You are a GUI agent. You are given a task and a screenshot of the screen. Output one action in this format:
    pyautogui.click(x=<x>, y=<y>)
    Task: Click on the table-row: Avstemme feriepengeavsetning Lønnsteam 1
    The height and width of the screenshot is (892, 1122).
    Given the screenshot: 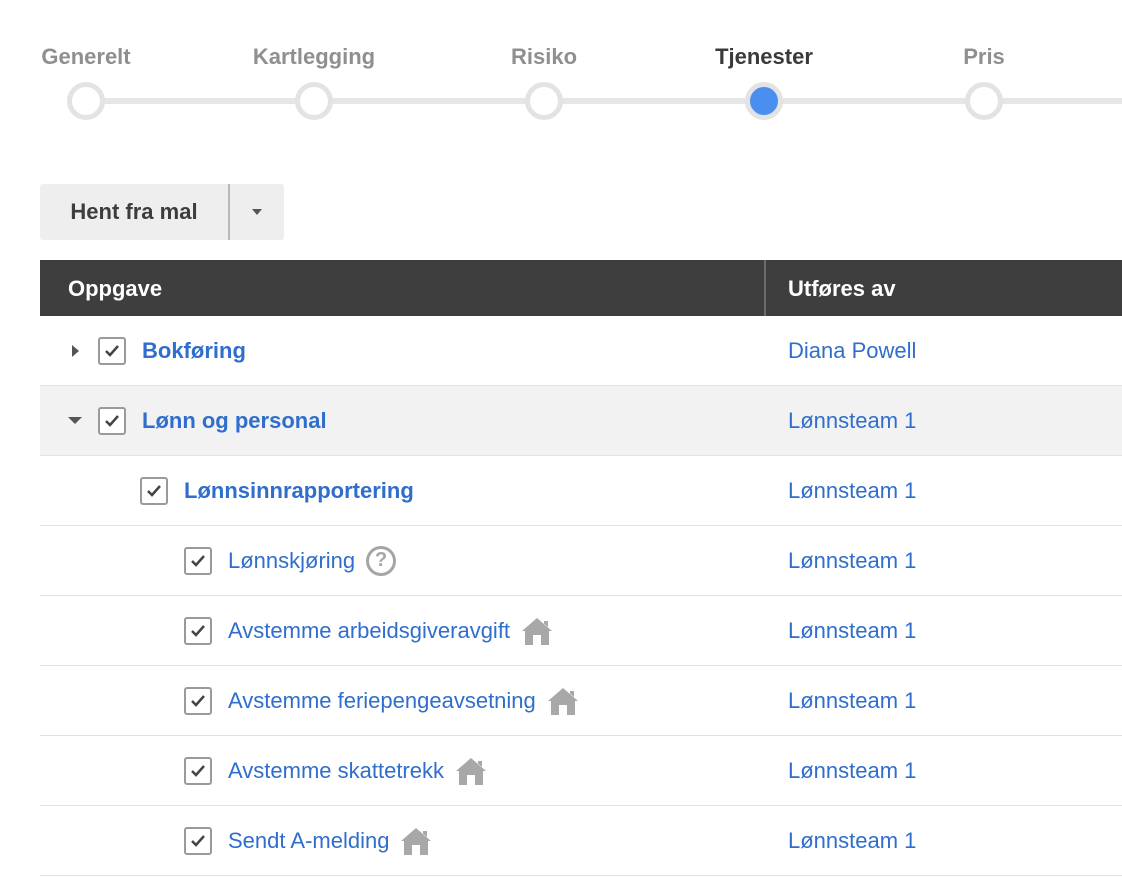 What is the action you would take?
    pyautogui.click(x=581, y=701)
    